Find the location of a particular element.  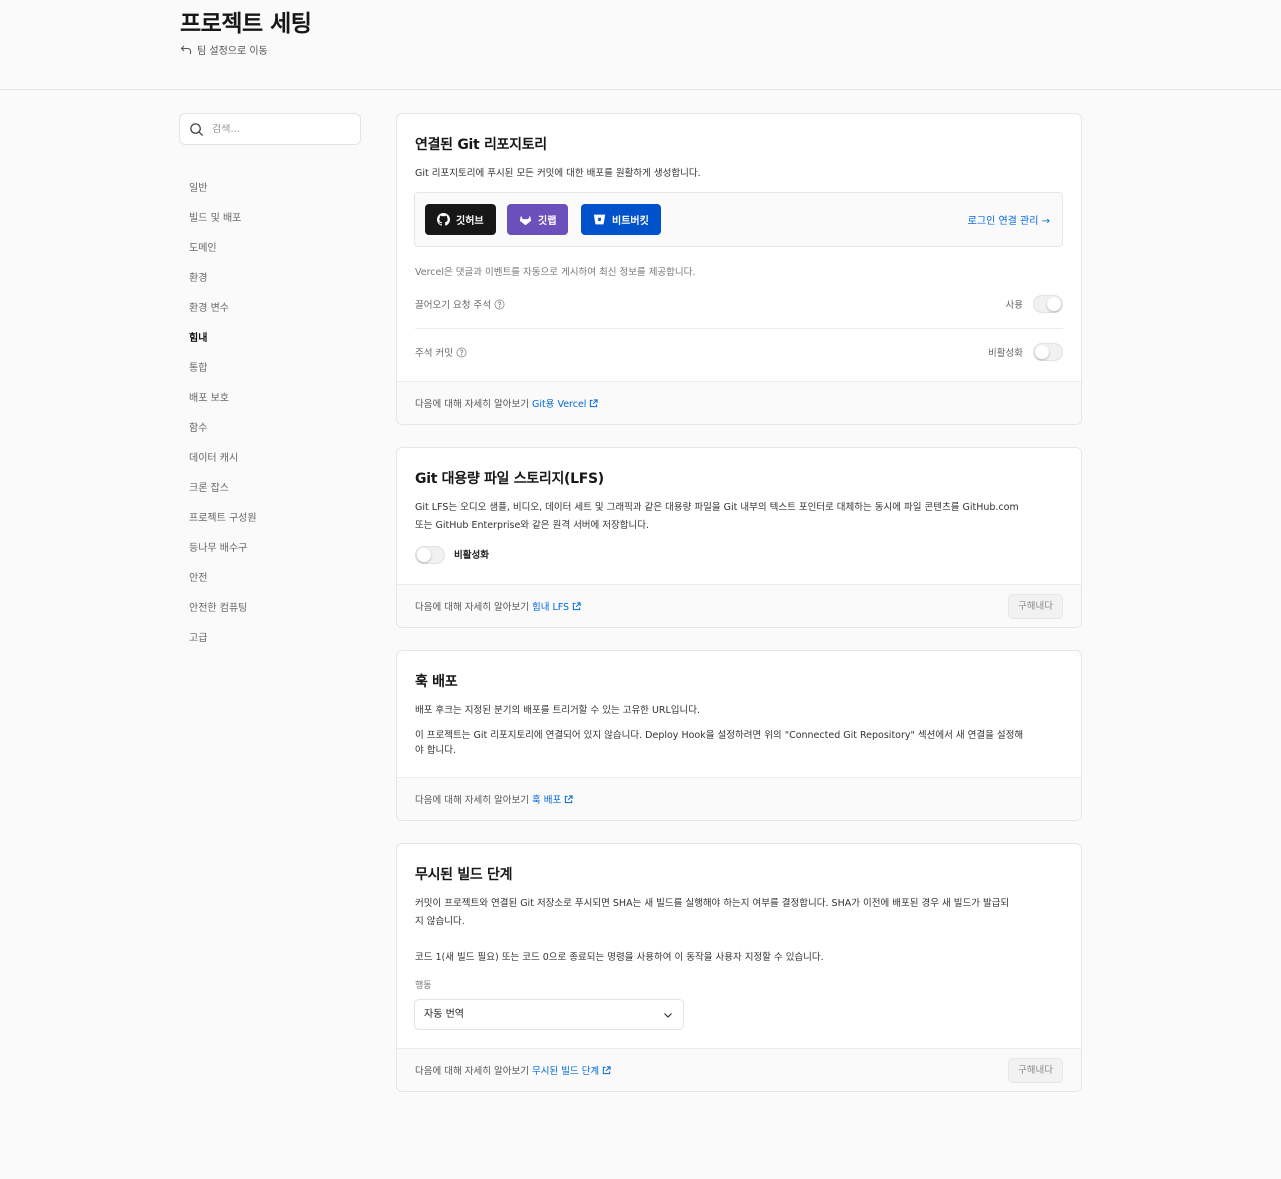

commit-comments-status: 비활성화 is located at coordinates (1005, 353).